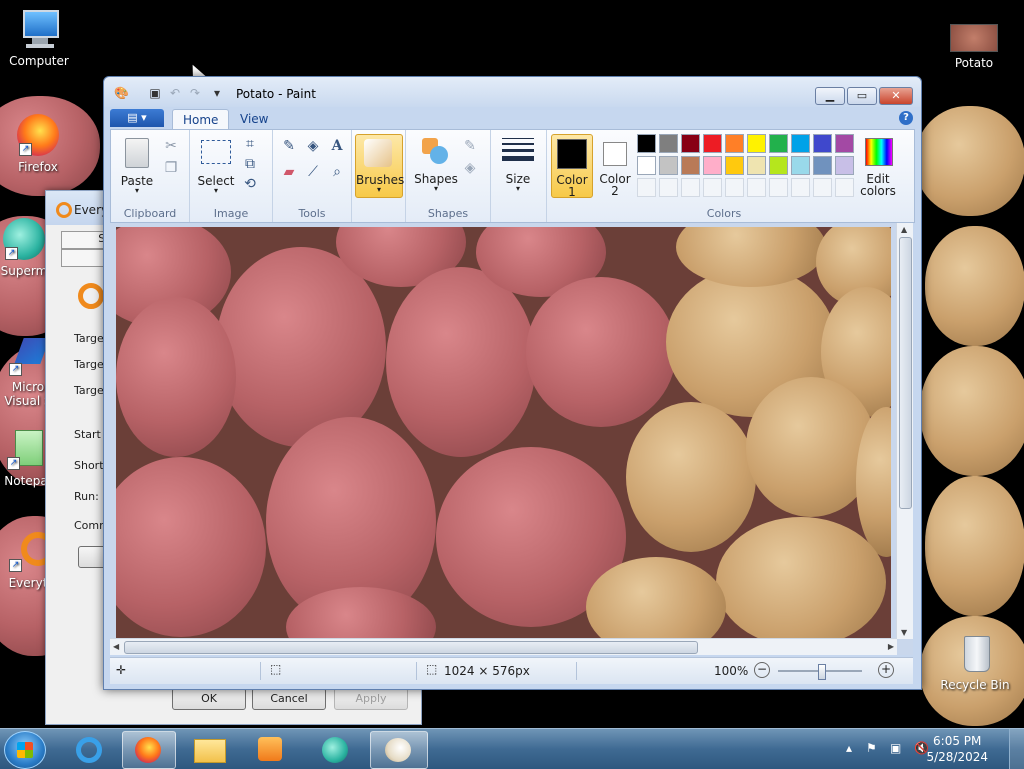  I want to click on redo-icon: ↷, so click(195, 93).